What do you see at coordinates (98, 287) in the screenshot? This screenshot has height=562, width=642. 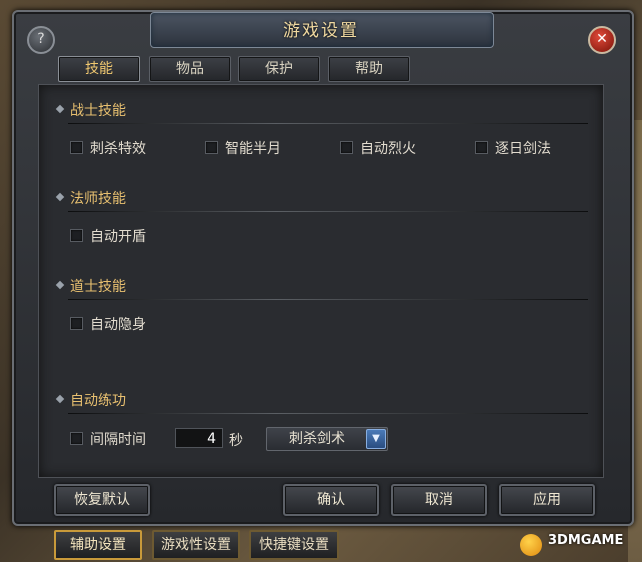 I see `section-title-taoist: 道士技能` at bounding box center [98, 287].